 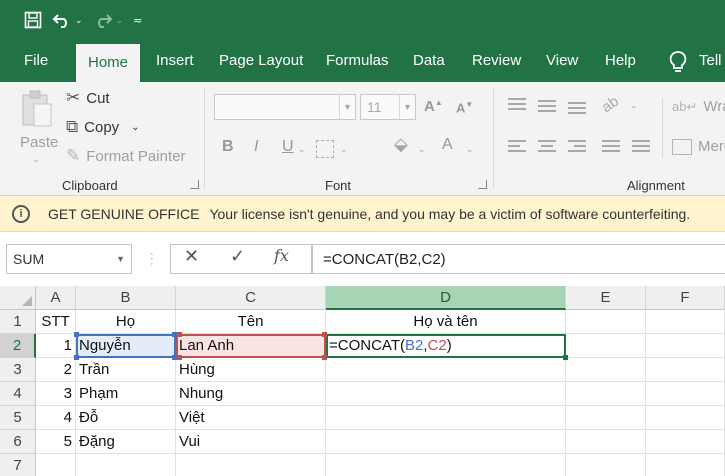 I want to click on cell-c1: Tên, so click(x=251, y=322).